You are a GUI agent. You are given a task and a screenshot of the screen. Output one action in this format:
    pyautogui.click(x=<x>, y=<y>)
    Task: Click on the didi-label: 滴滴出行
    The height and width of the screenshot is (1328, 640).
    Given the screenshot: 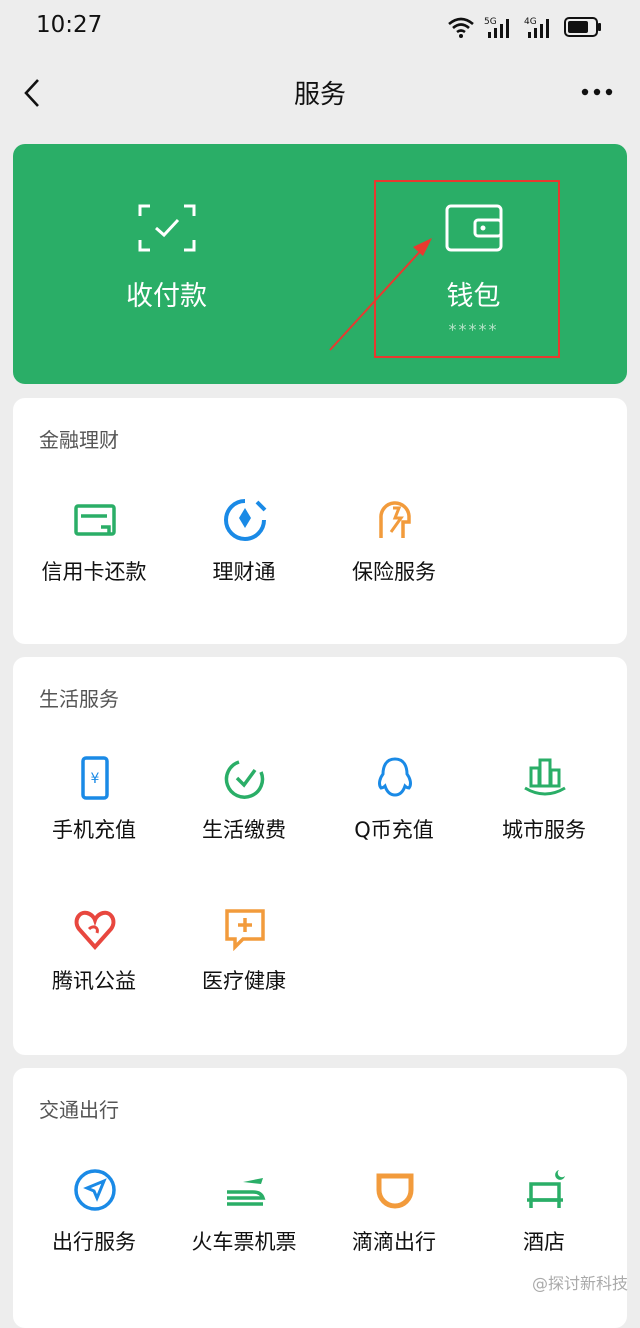 What is the action you would take?
    pyautogui.click(x=394, y=1242)
    